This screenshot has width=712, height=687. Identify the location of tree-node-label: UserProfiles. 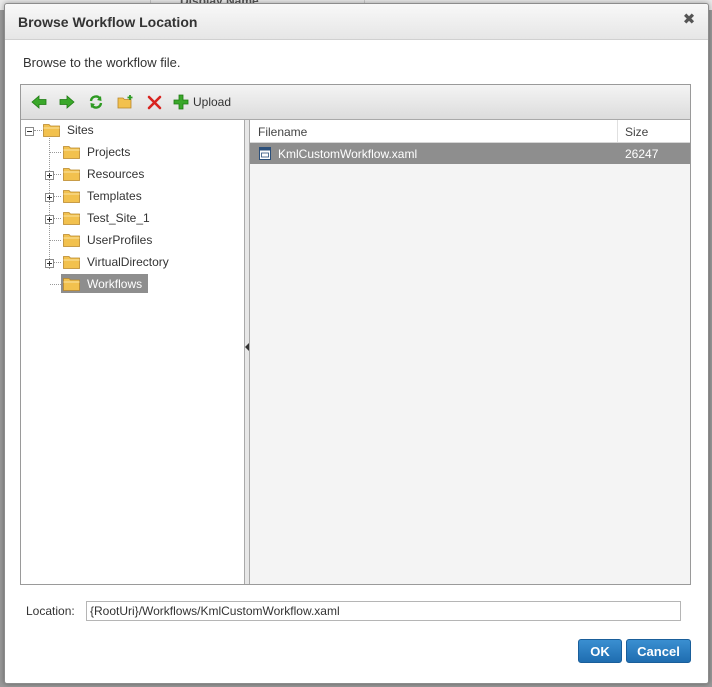
(120, 240).